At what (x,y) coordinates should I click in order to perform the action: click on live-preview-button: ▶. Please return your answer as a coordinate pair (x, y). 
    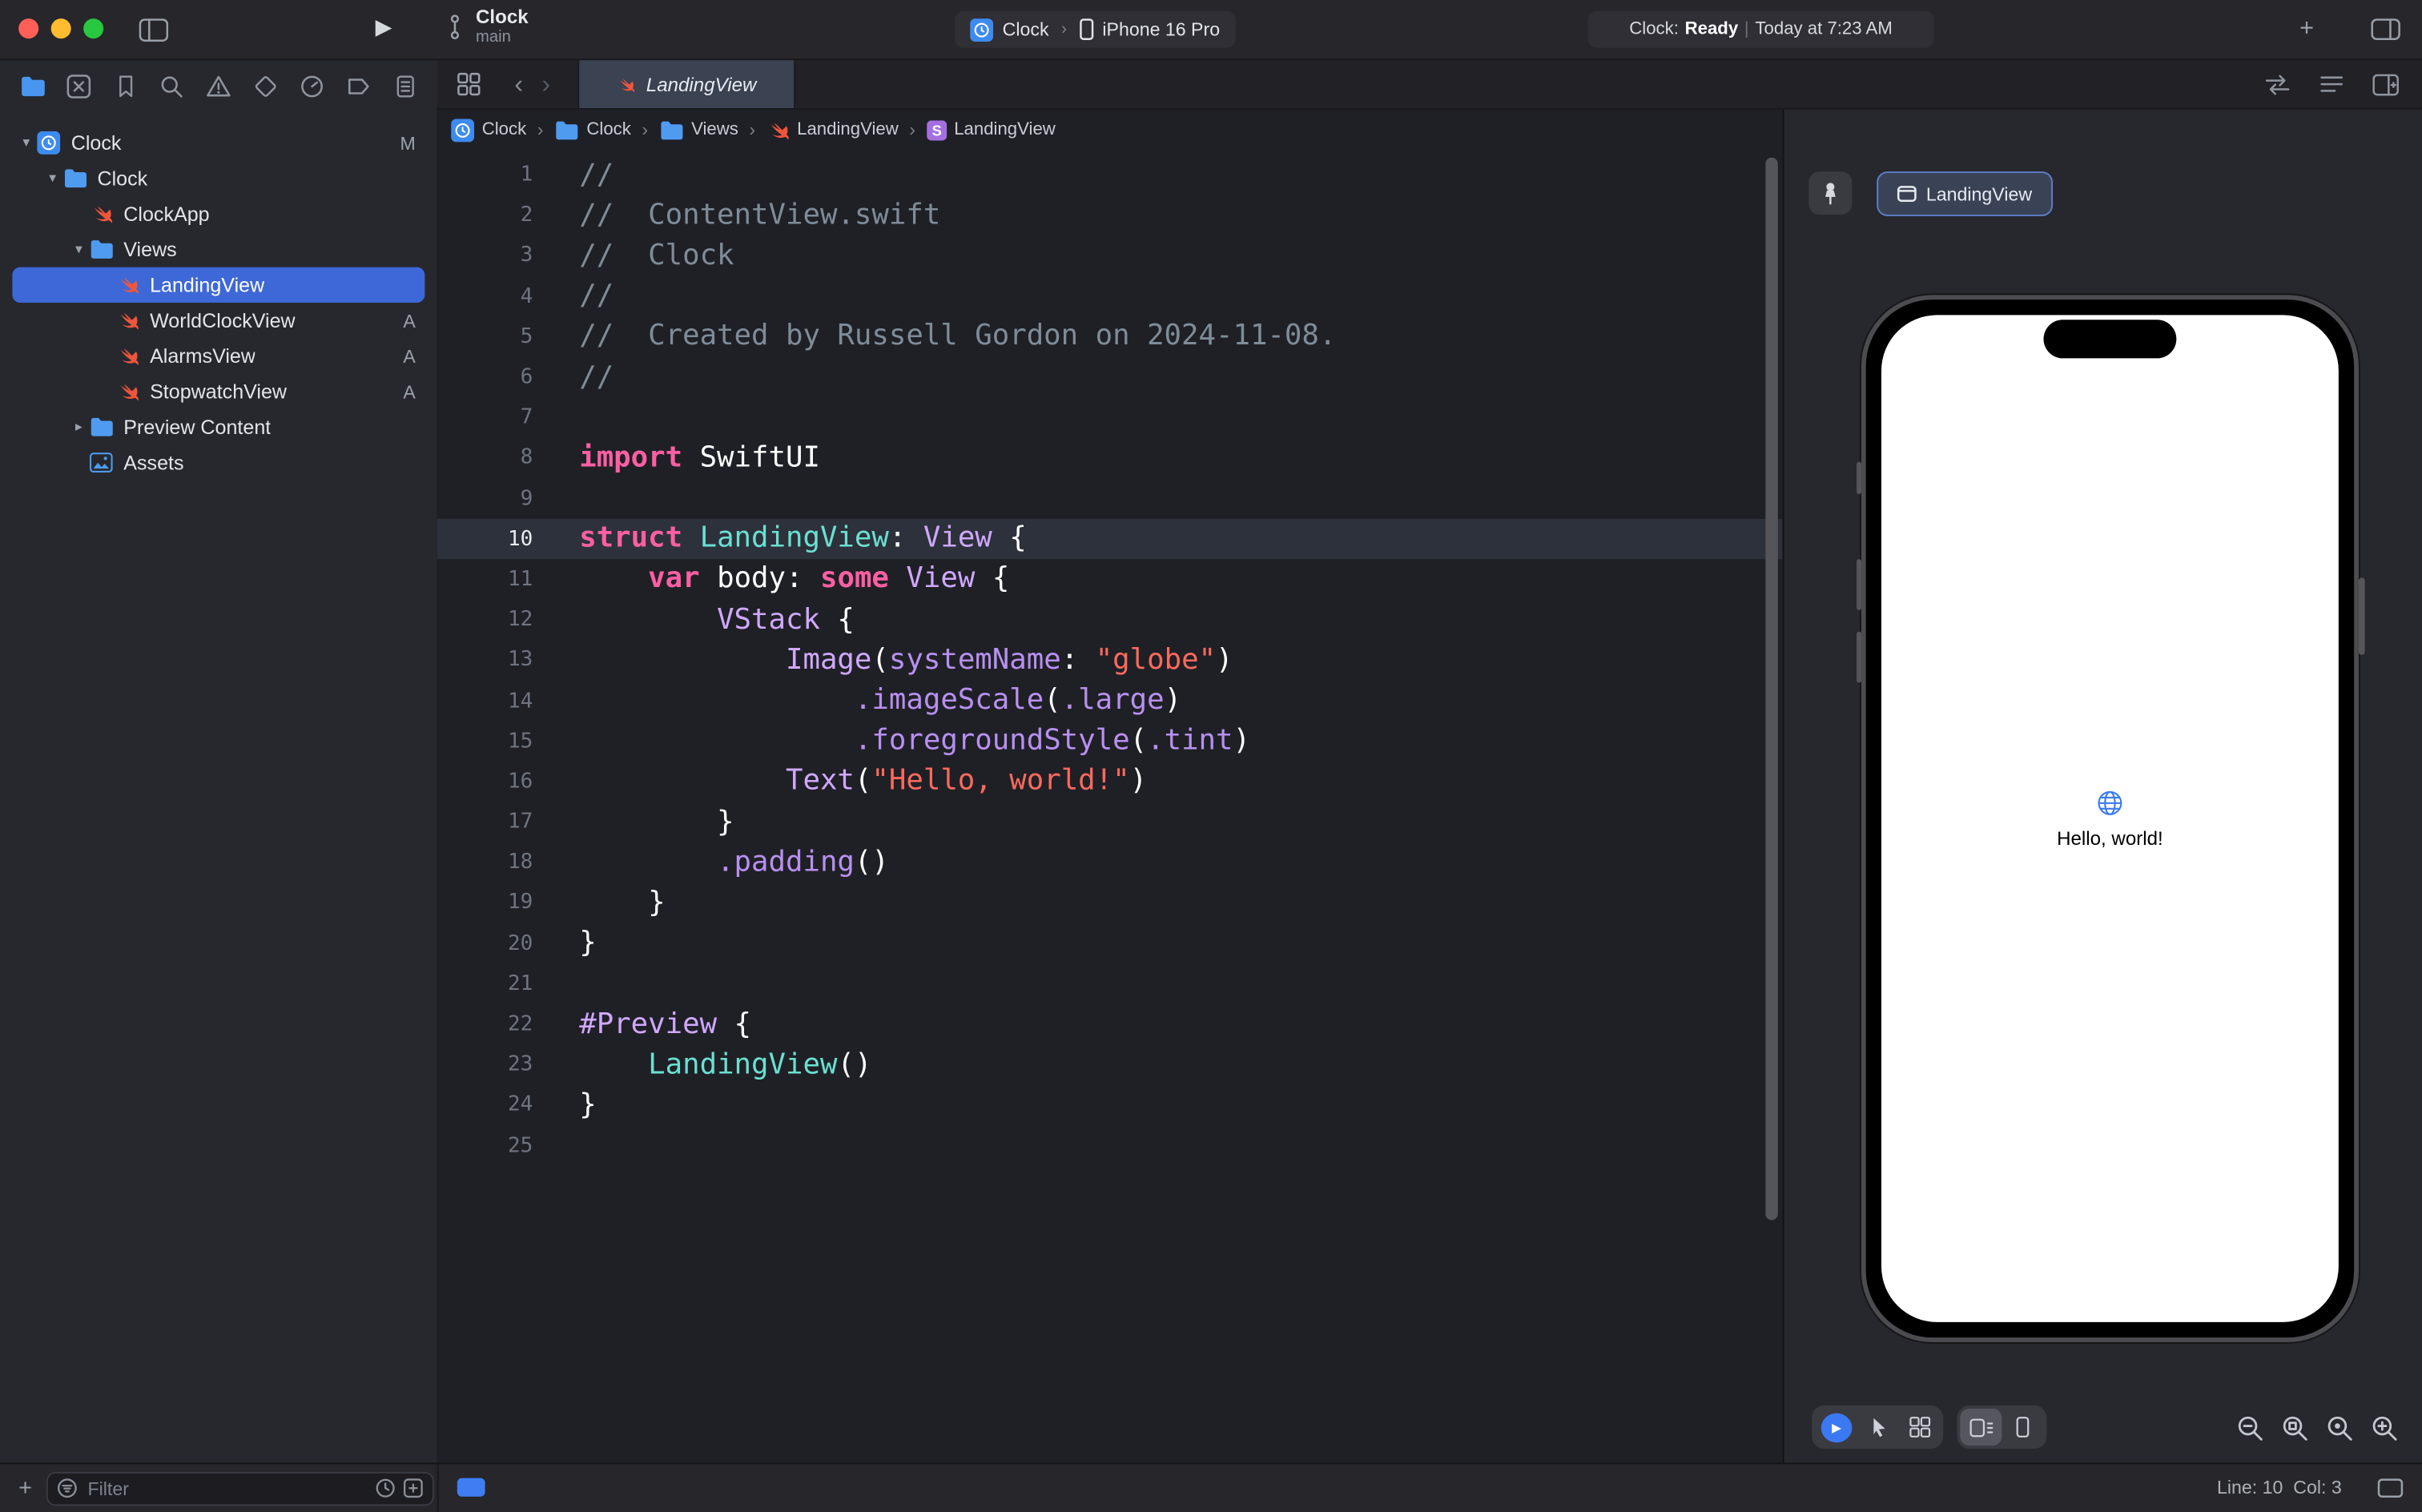
    Looking at the image, I should click on (1836, 1427).